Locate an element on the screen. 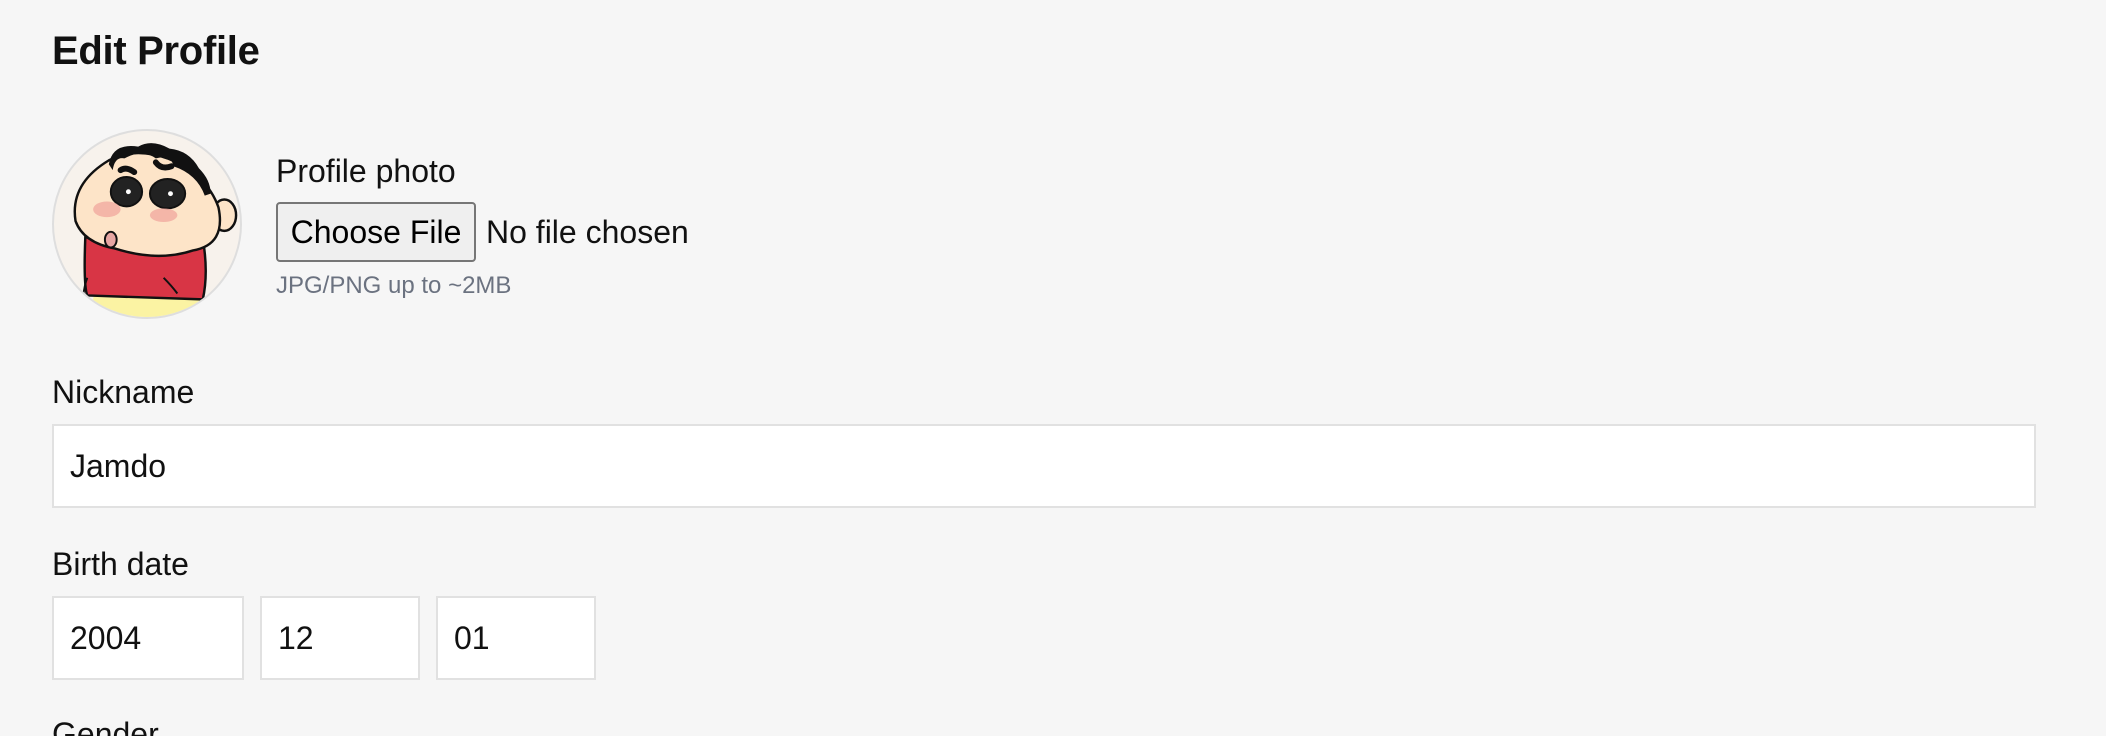 The image size is (2106, 736). gender-label: Gender is located at coordinates (105, 726).